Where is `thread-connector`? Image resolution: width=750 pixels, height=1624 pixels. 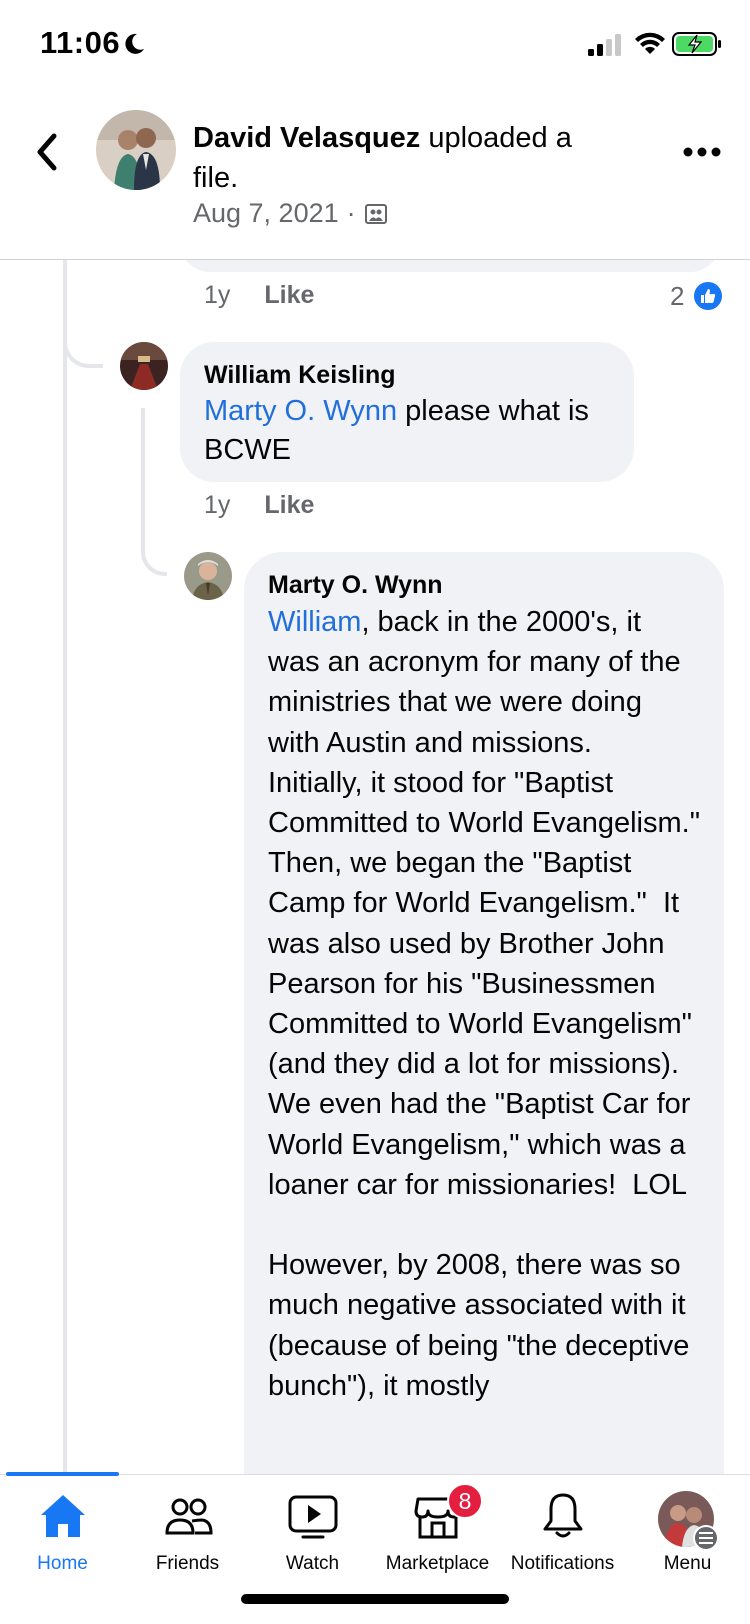
thread-connector is located at coordinates (83, 334).